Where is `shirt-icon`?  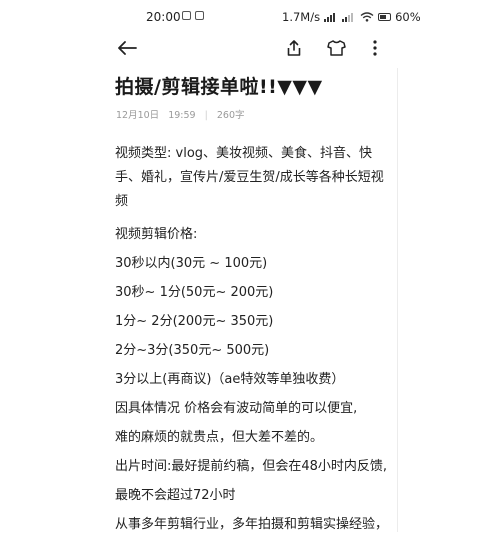
shirt-icon is located at coordinates (336, 48).